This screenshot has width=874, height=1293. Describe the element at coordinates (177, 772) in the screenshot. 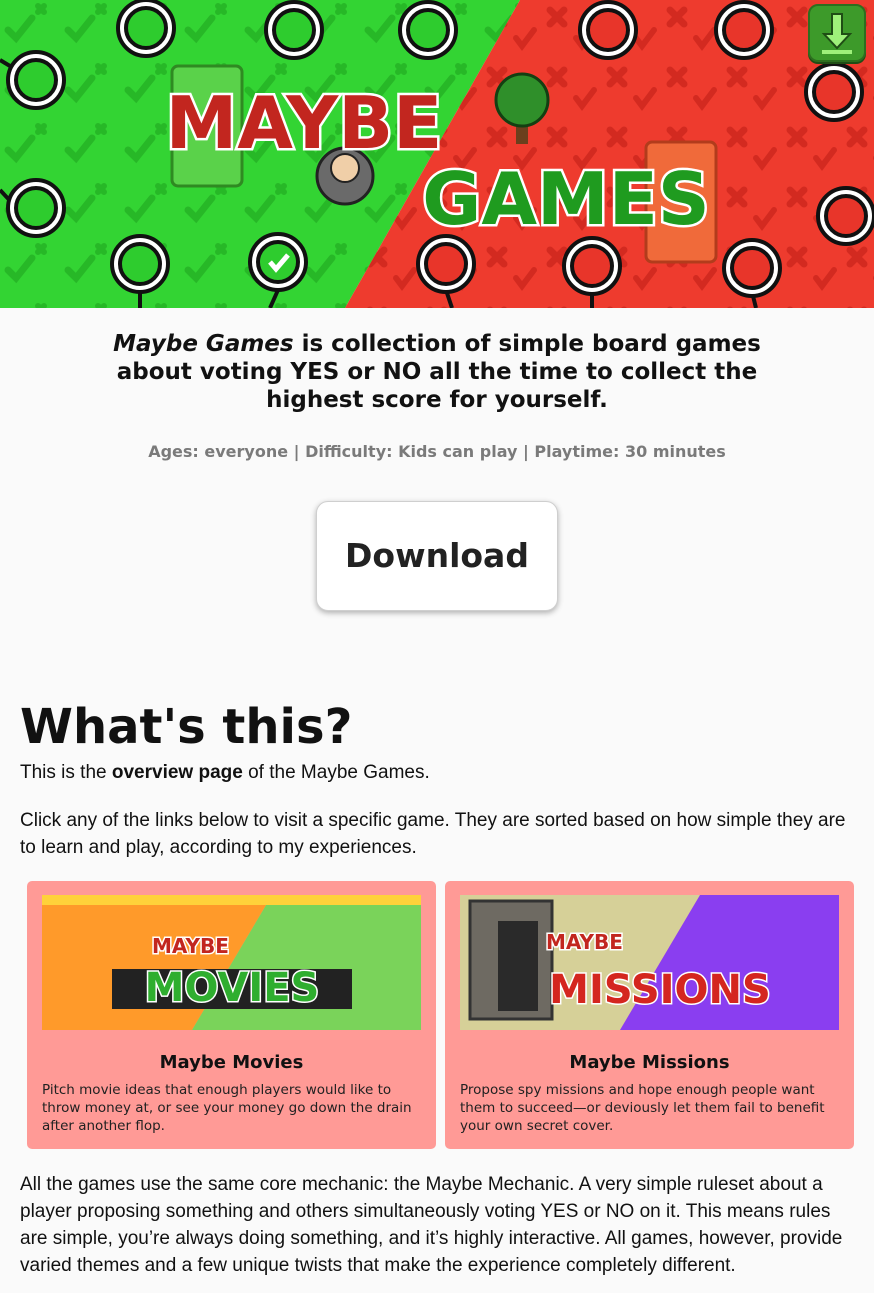

I see `overview-bold: overview page` at that location.